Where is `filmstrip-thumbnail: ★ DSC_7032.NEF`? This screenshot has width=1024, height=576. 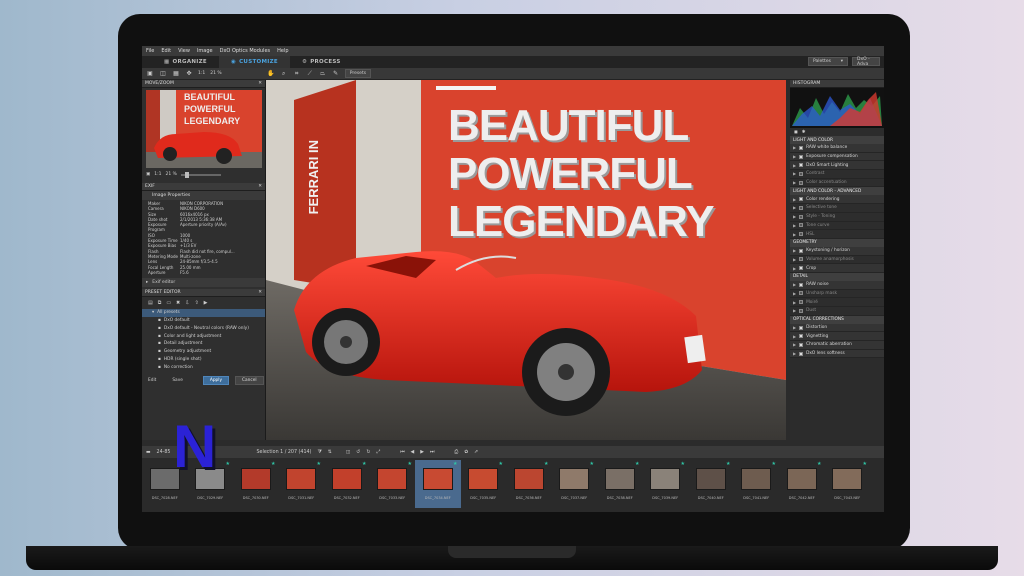
filmstrip-thumbnail: ★ DSC_7032.NEF is located at coordinates (347, 484).